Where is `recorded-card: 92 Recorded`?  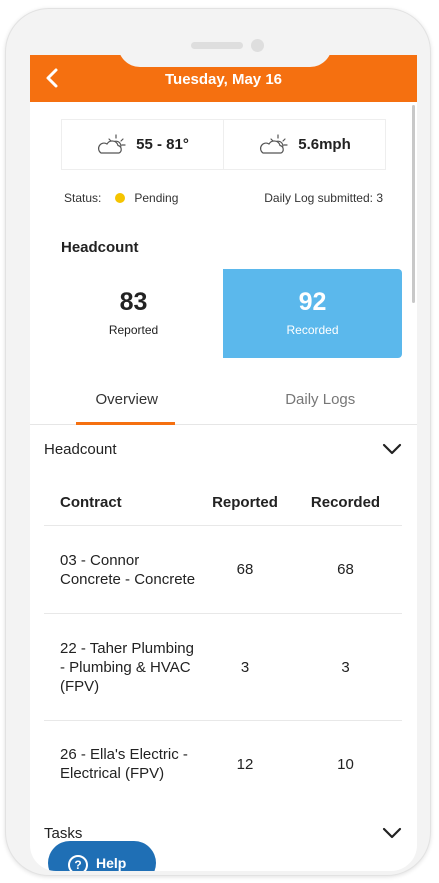 recorded-card: 92 Recorded is located at coordinates (312, 313).